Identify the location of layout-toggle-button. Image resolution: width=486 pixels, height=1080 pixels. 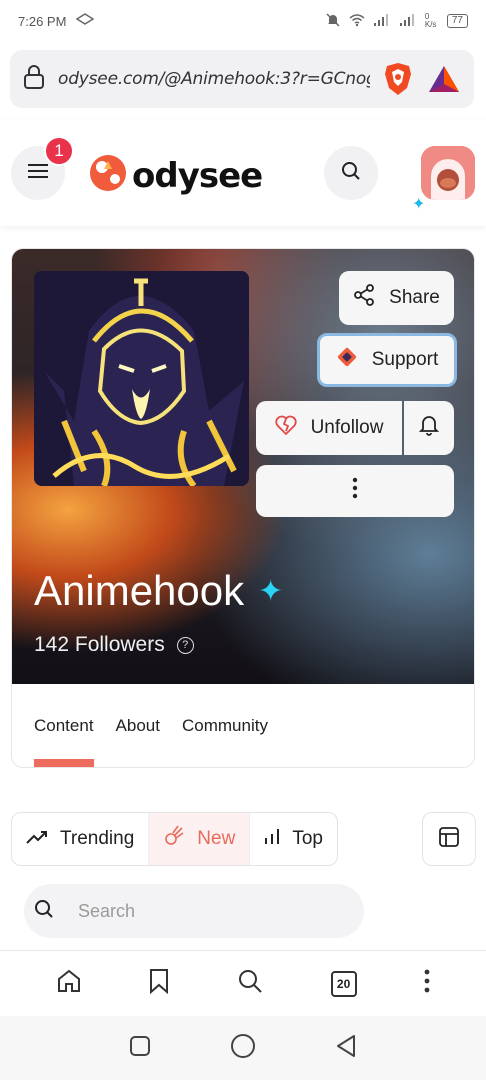
(449, 839).